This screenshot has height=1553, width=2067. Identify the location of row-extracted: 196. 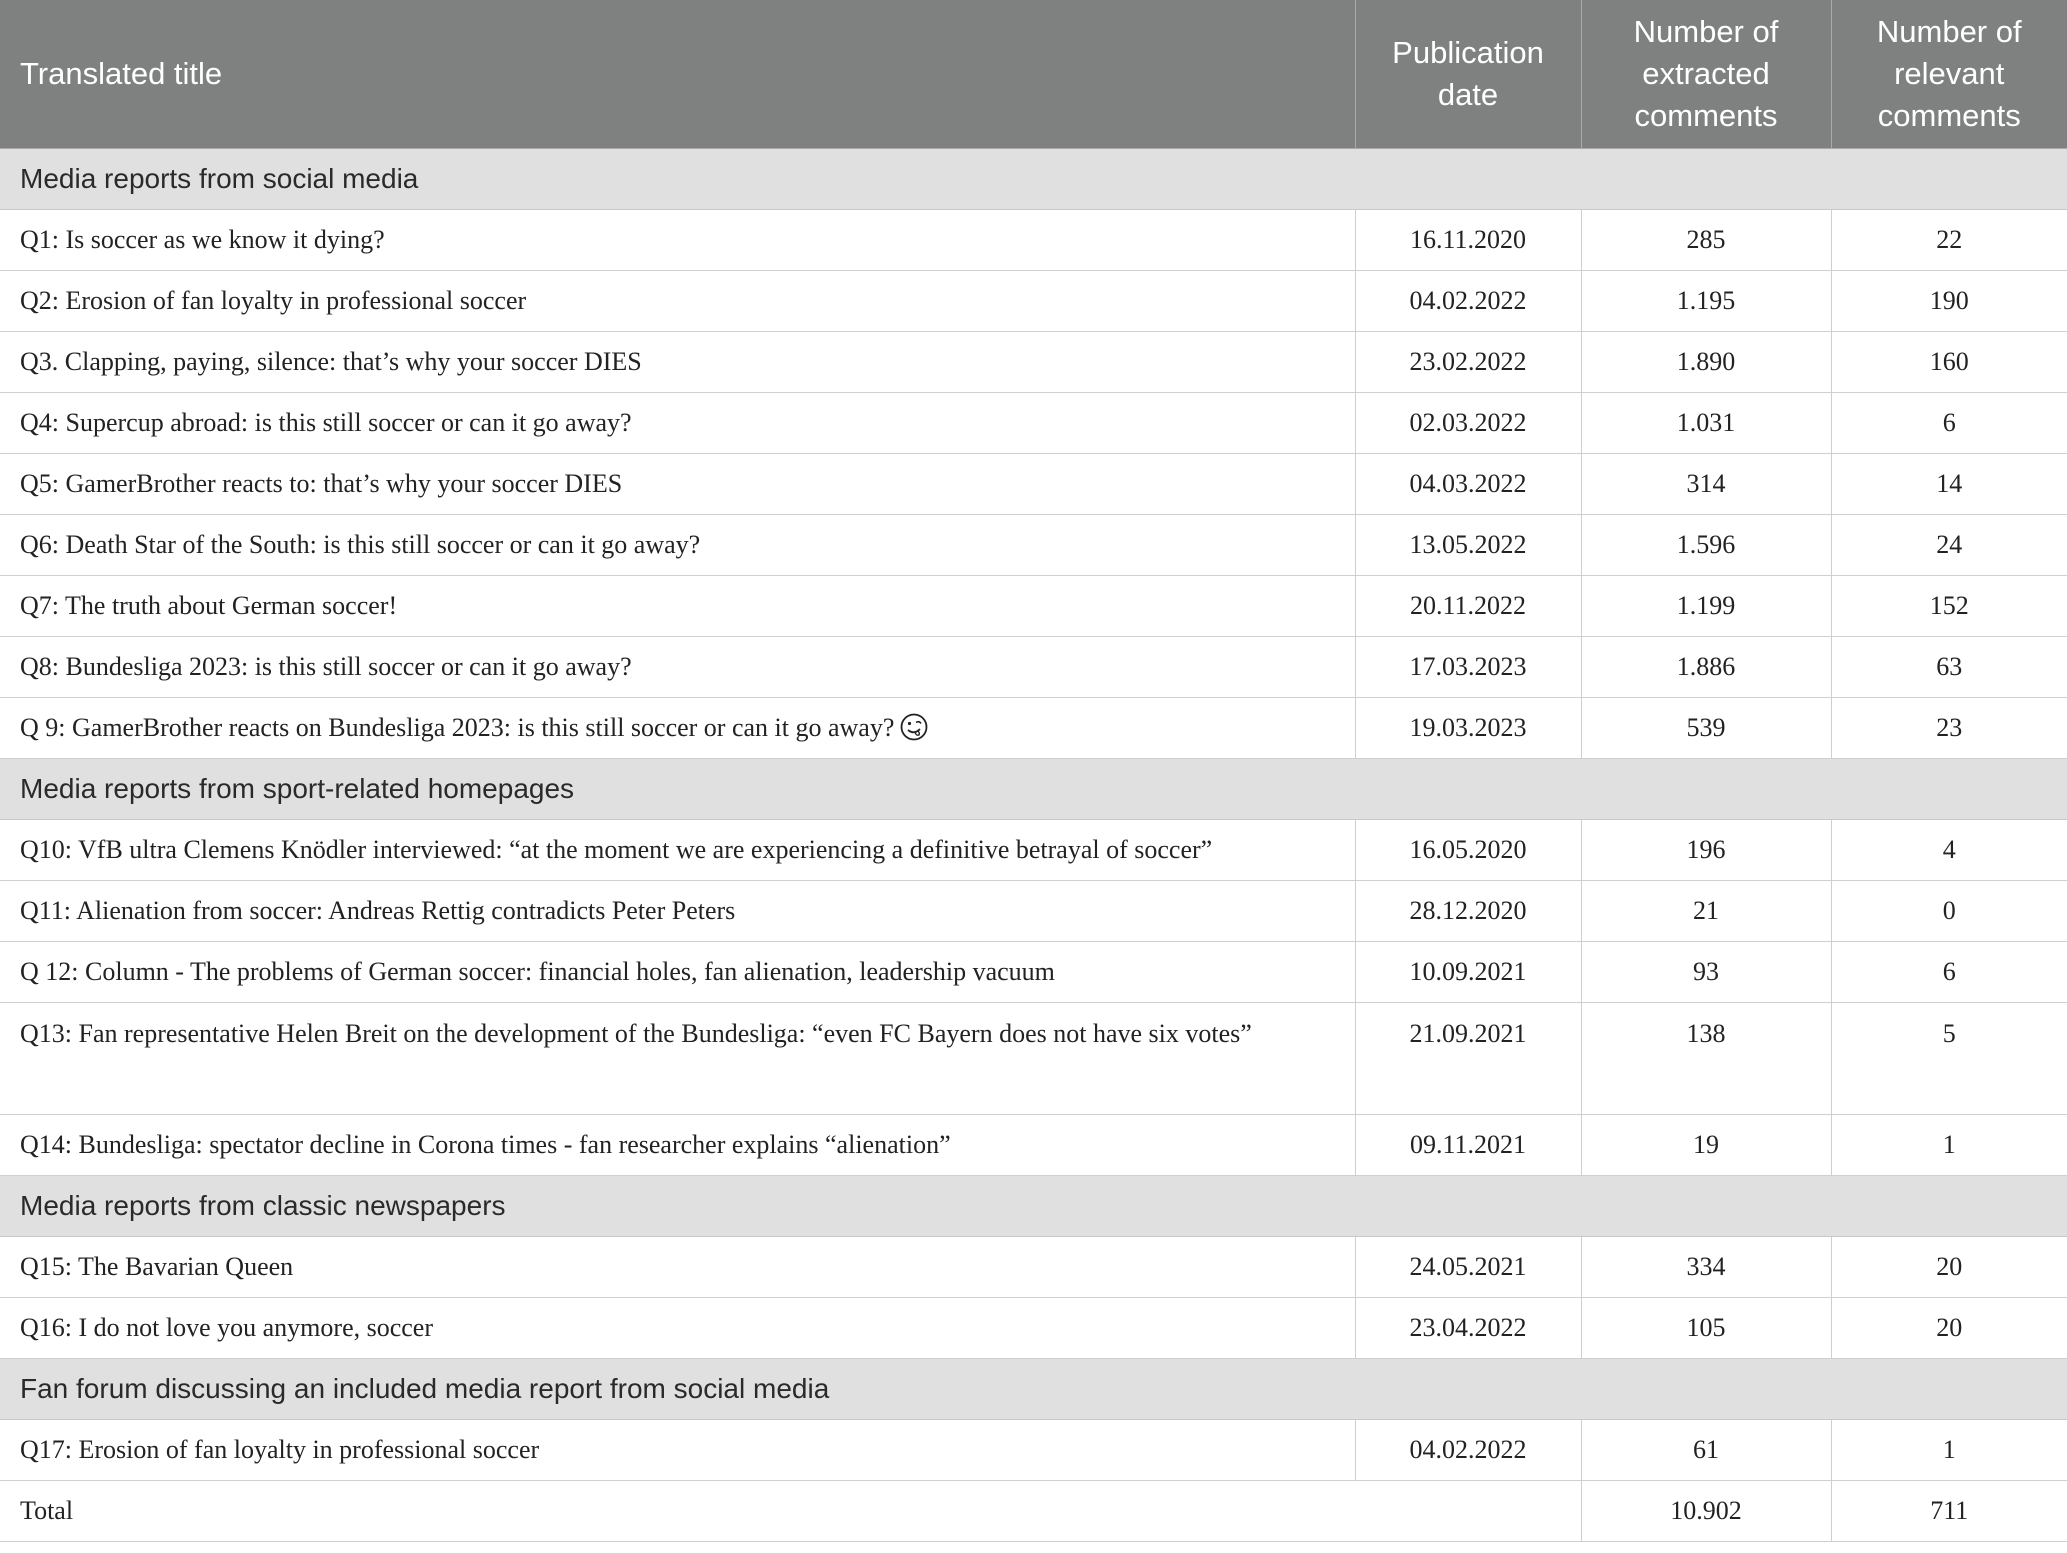
(1706, 850).